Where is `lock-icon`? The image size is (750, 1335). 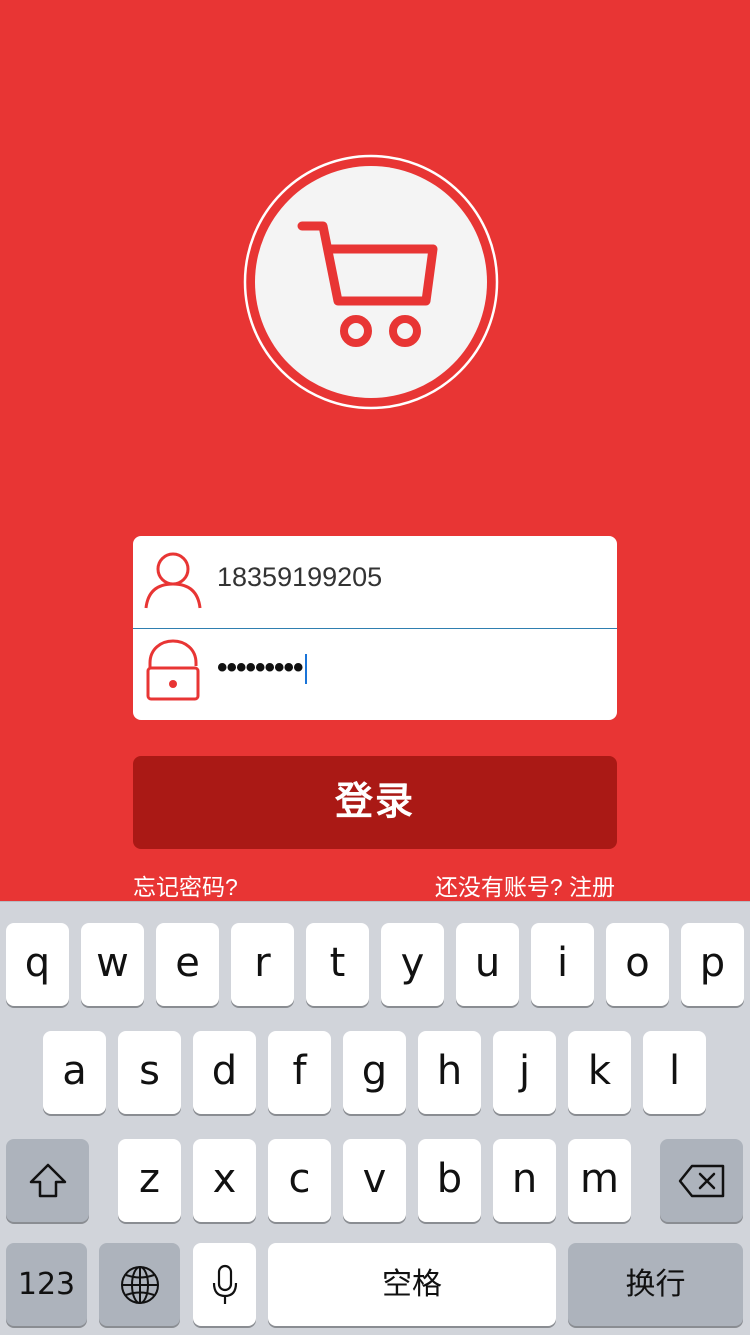
lock-icon is located at coordinates (173, 670).